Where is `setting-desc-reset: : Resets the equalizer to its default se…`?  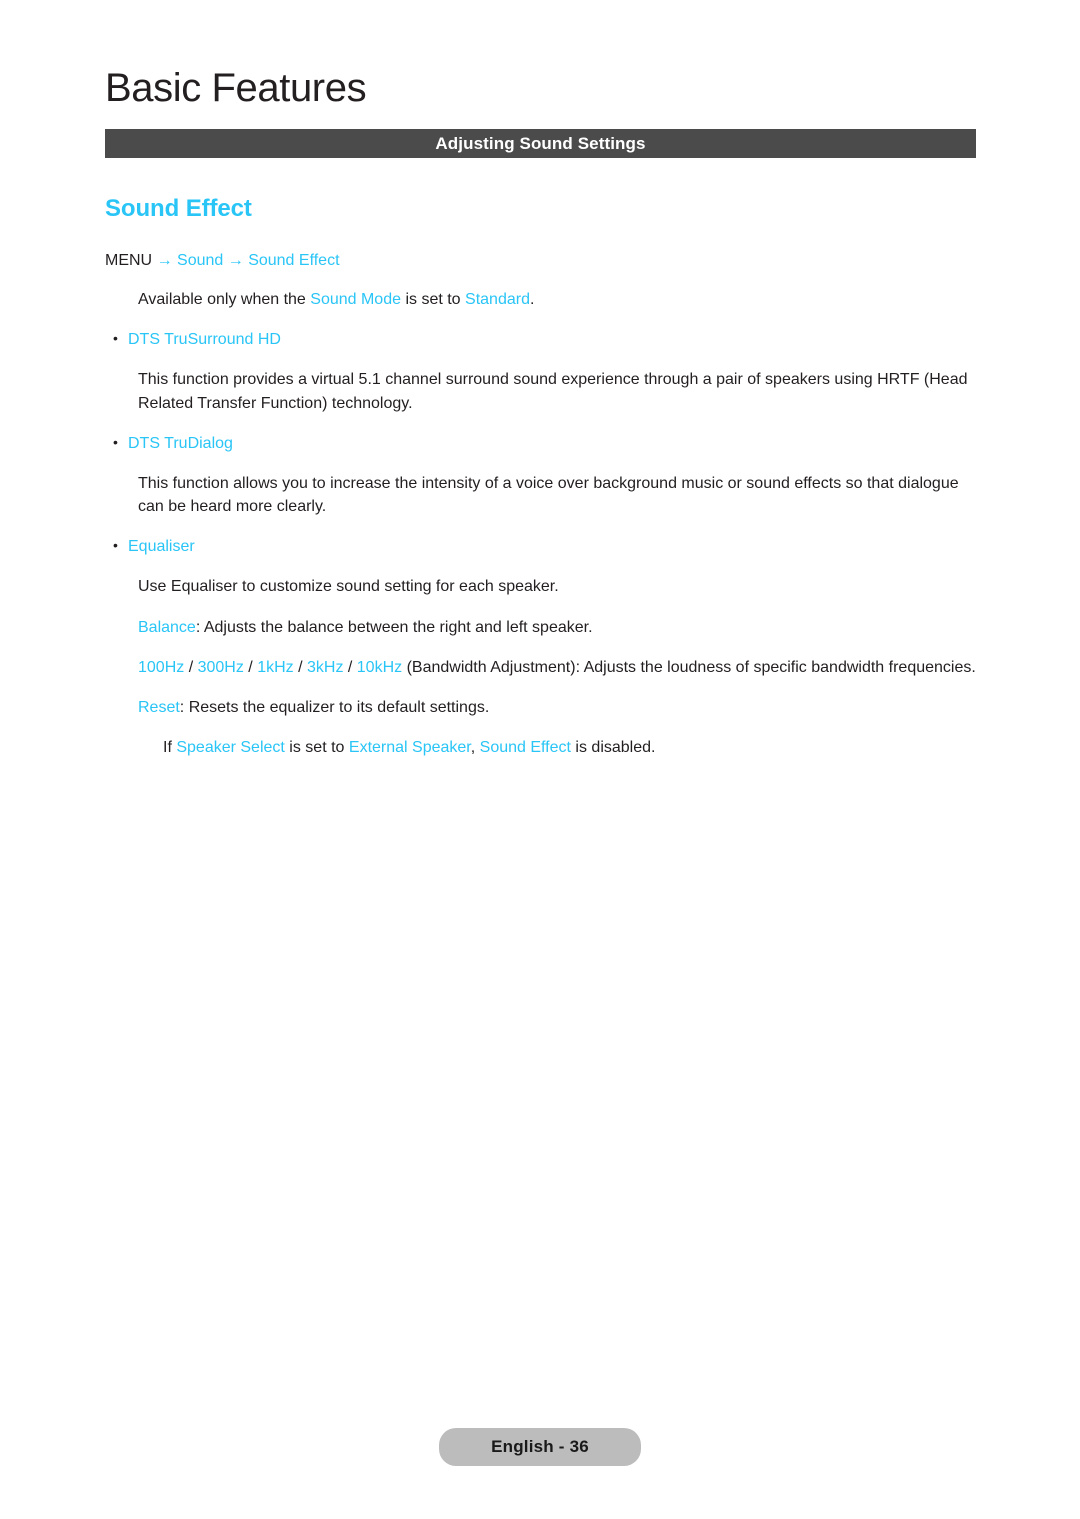 setting-desc-reset: : Resets the equalizer to its default se… is located at coordinates (334, 708).